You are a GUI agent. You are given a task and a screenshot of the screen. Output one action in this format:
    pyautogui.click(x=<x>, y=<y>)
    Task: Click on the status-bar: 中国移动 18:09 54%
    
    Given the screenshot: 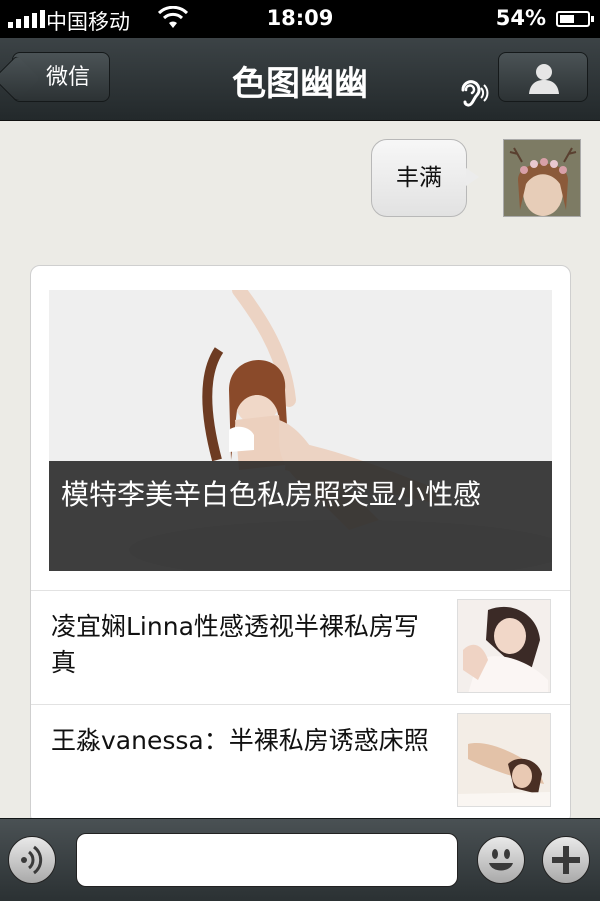 What is the action you would take?
    pyautogui.click(x=300, y=19)
    